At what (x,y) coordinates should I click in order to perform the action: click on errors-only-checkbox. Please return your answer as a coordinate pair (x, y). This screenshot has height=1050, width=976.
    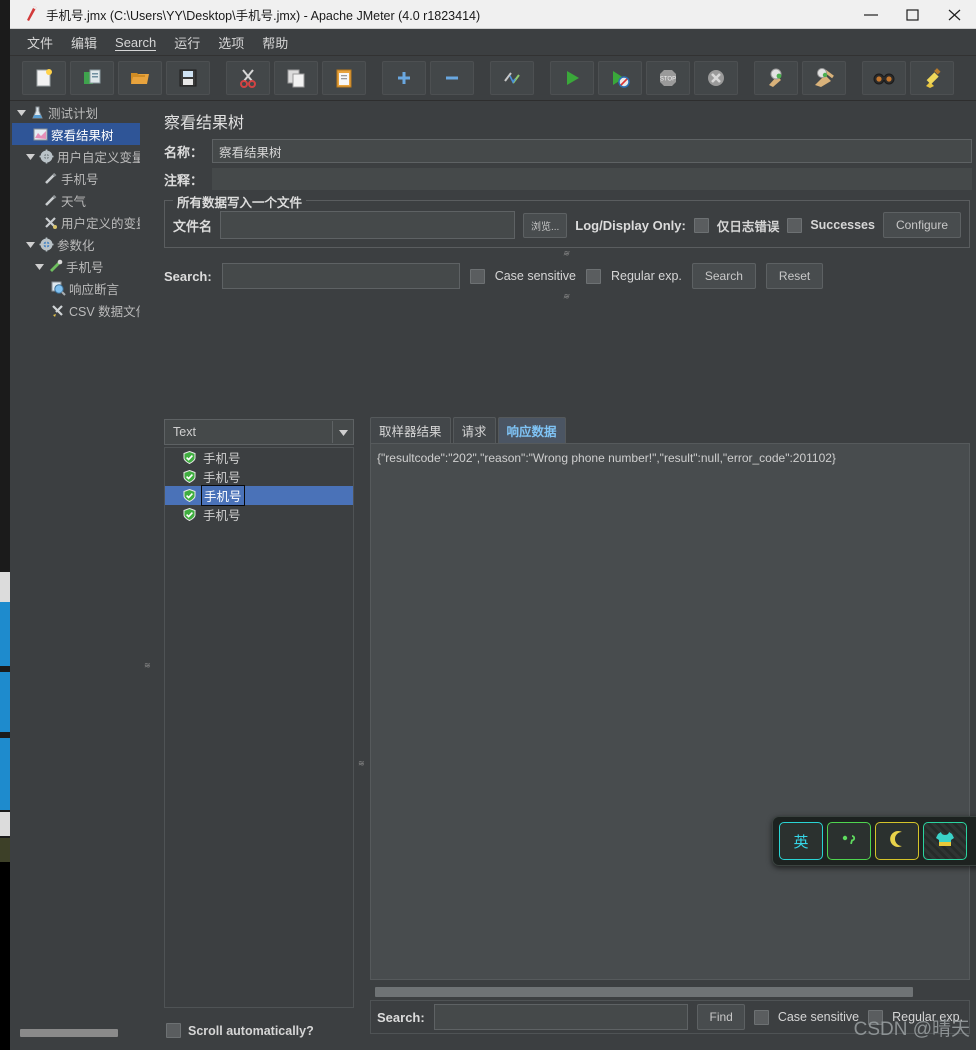
    Looking at the image, I should click on (701, 225).